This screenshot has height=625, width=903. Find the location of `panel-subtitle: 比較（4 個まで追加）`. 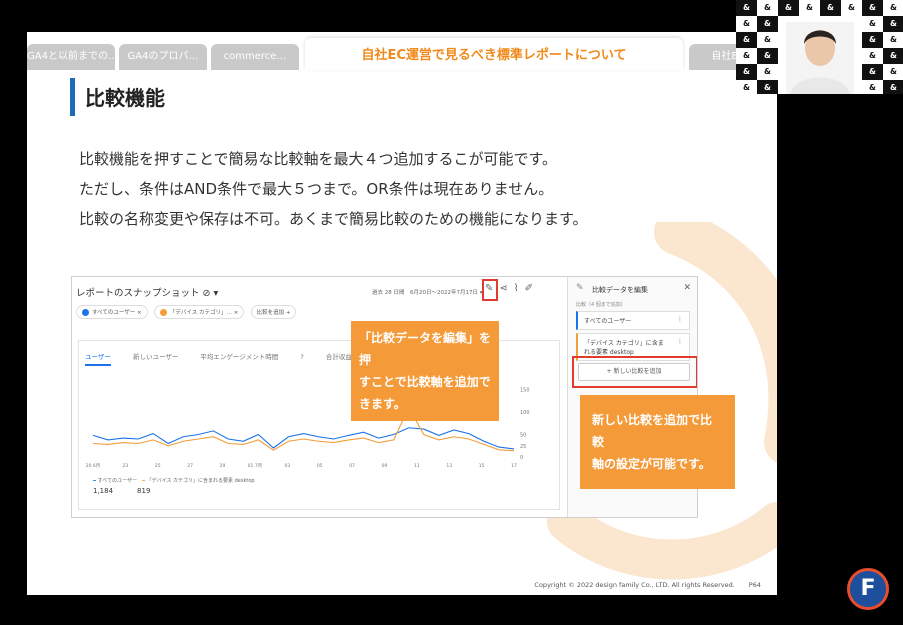

panel-subtitle: 比較（4 個まで追加） is located at coordinates (601, 305).